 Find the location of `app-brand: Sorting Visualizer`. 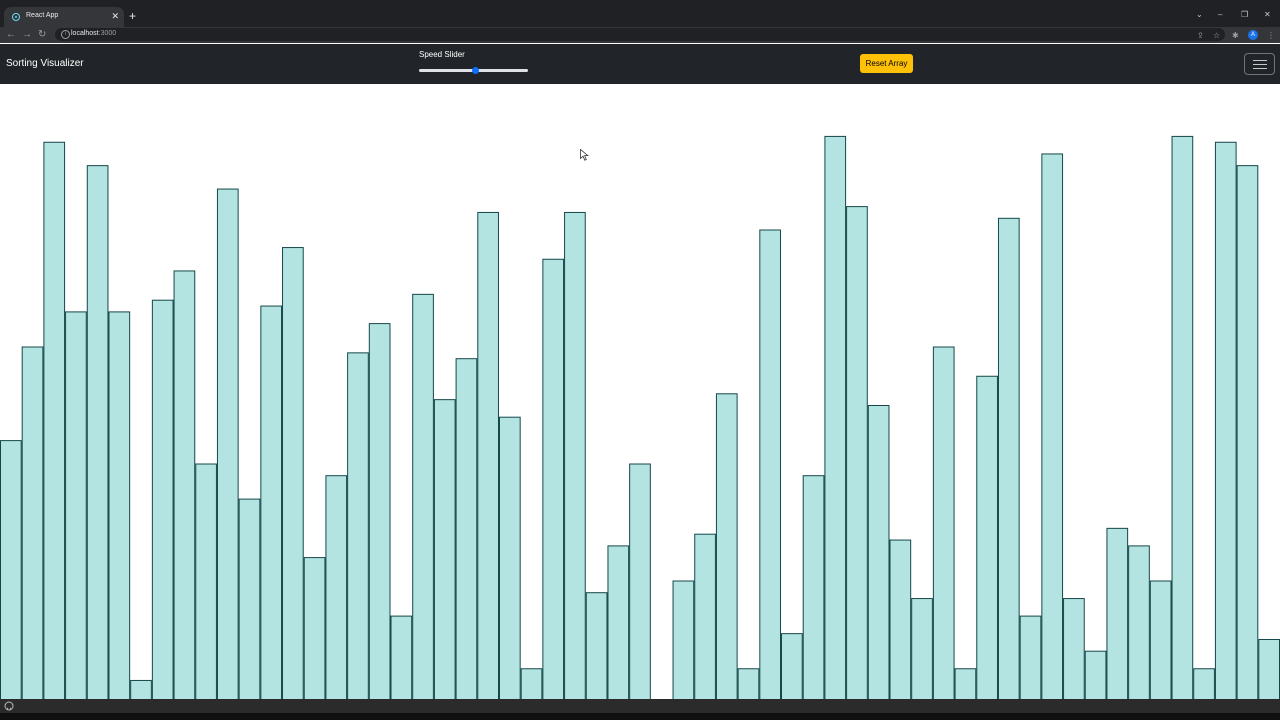

app-brand: Sorting Visualizer is located at coordinates (45, 63).